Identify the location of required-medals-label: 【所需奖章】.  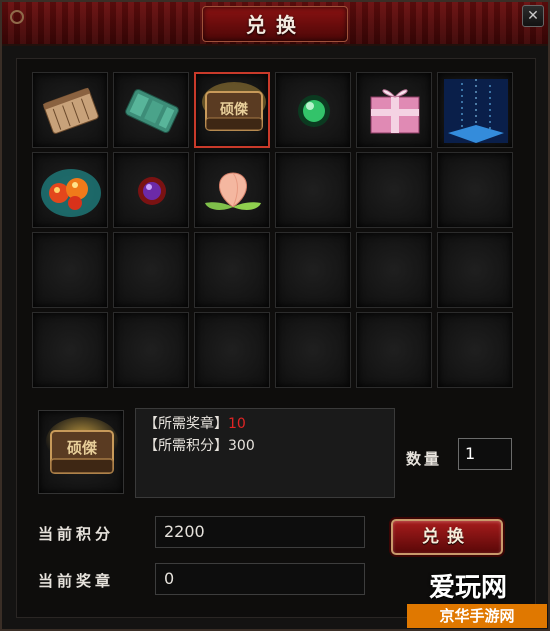
(186, 424).